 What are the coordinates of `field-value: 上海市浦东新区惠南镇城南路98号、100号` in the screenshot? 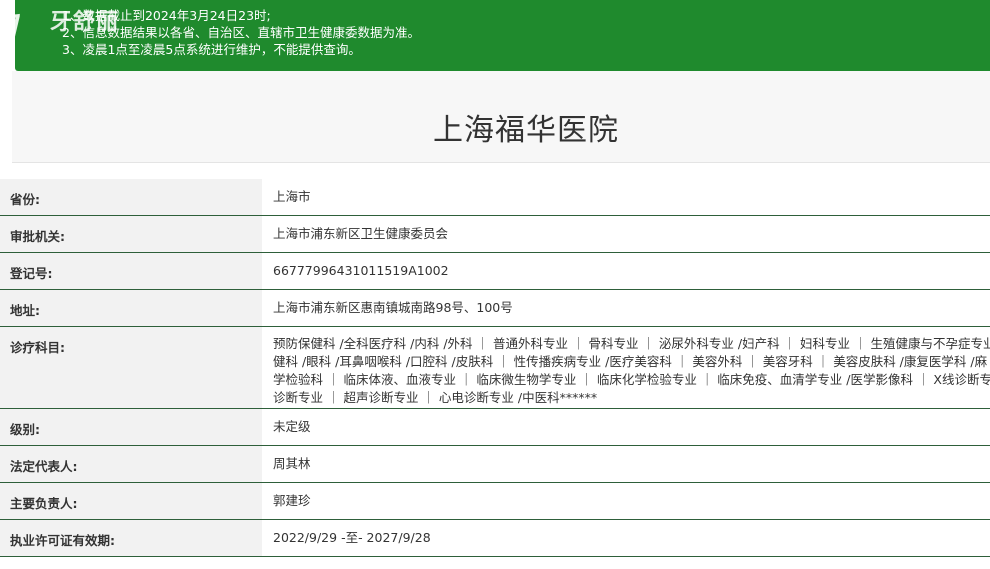 It's located at (626, 308).